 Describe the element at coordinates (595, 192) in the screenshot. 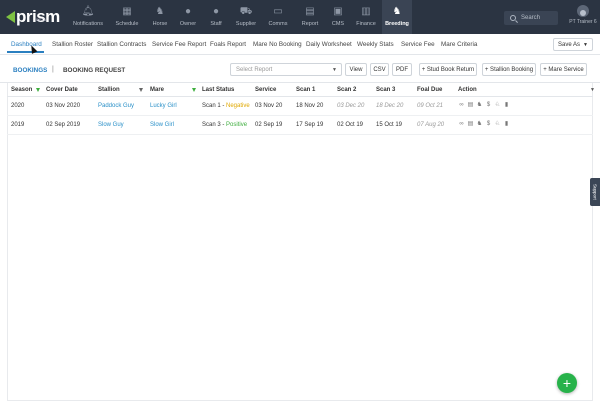

I see `support-tab: Support` at that location.